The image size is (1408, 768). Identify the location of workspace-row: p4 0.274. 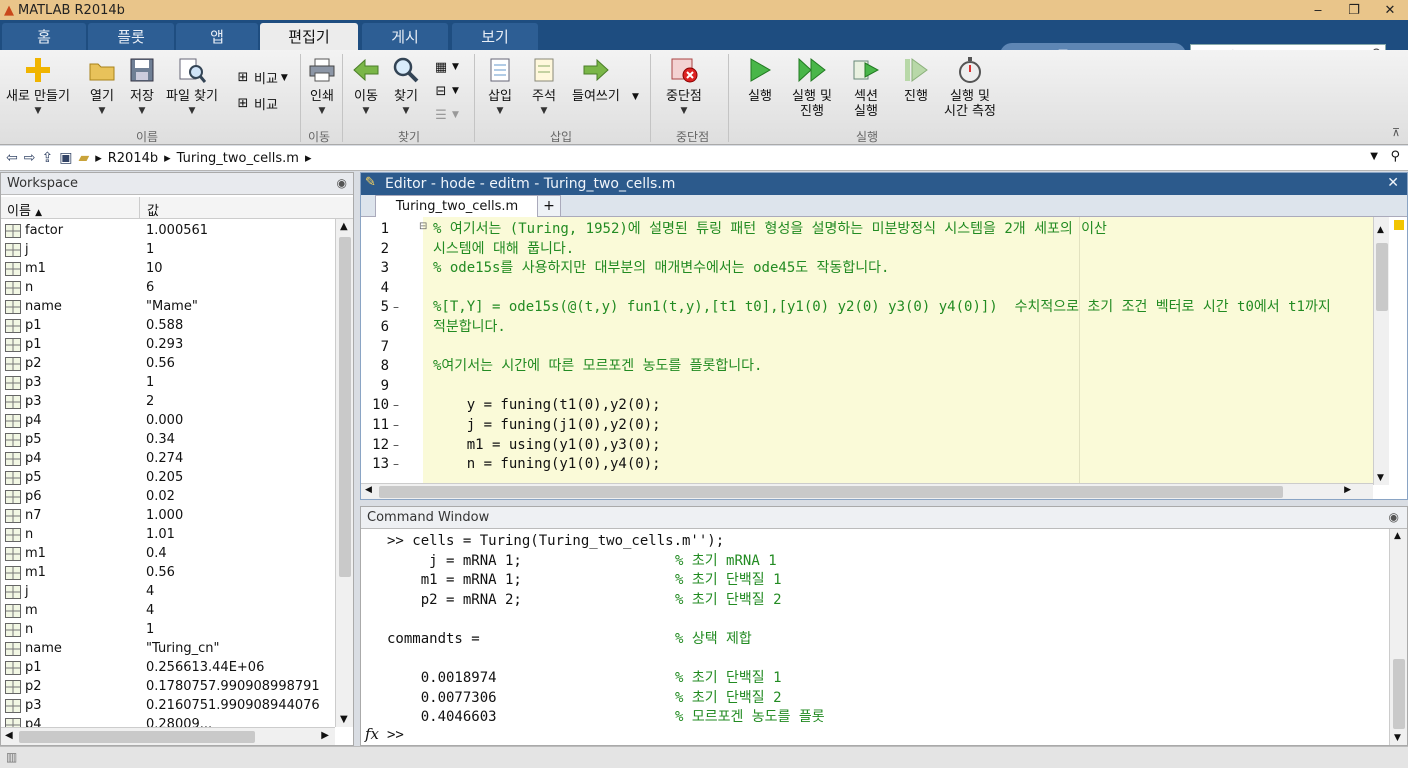
(168, 458).